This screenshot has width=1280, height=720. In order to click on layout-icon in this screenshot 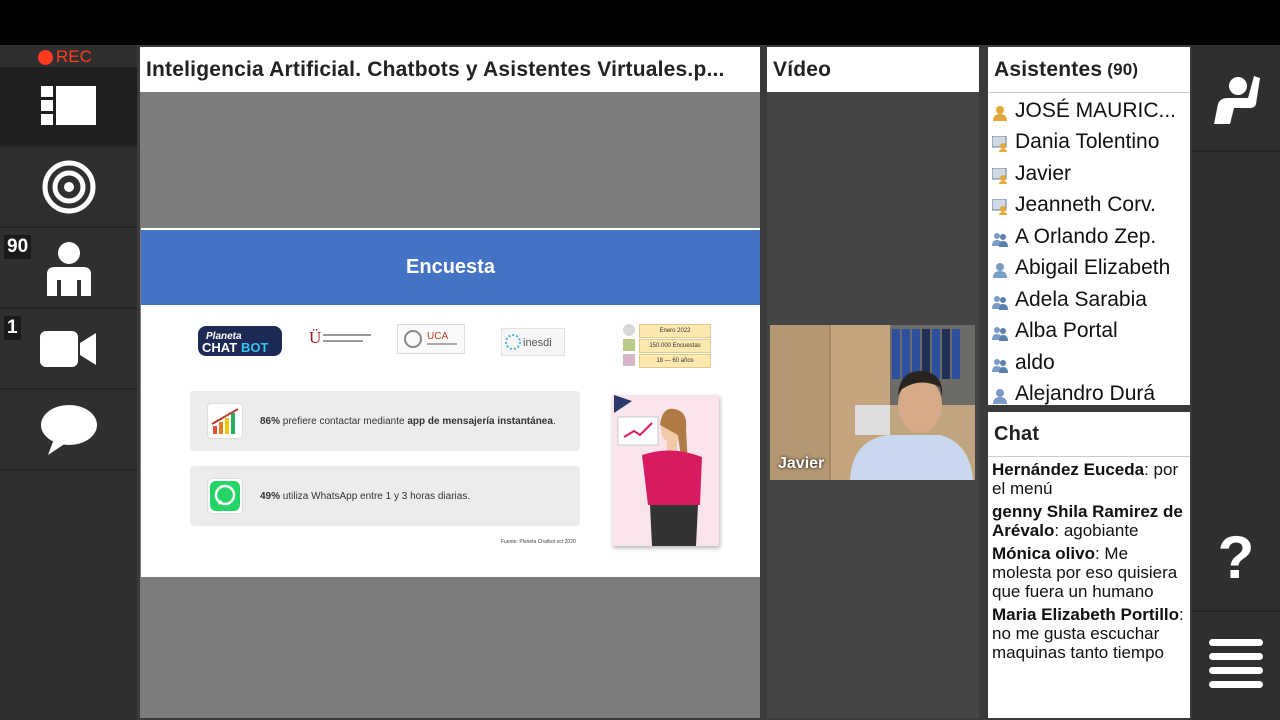, I will do `click(68, 105)`.